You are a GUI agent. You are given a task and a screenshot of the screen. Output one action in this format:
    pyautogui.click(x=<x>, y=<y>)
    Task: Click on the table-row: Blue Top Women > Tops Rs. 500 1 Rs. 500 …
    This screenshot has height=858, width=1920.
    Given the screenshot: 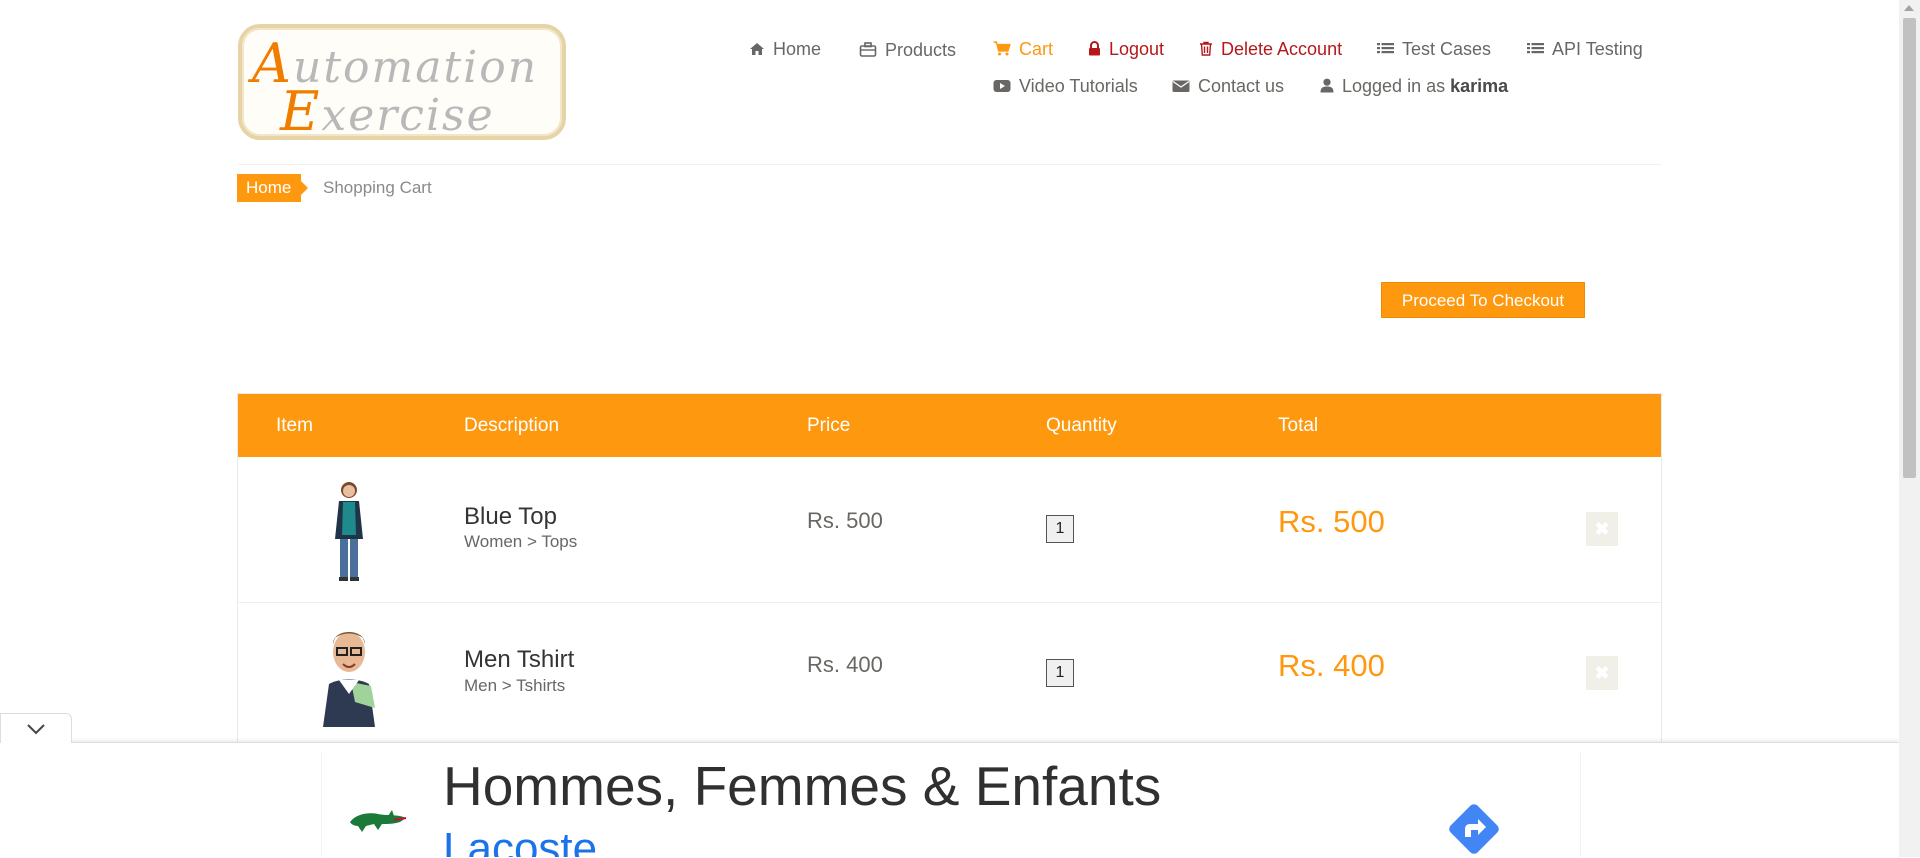 What is the action you would take?
    pyautogui.click(x=949, y=530)
    